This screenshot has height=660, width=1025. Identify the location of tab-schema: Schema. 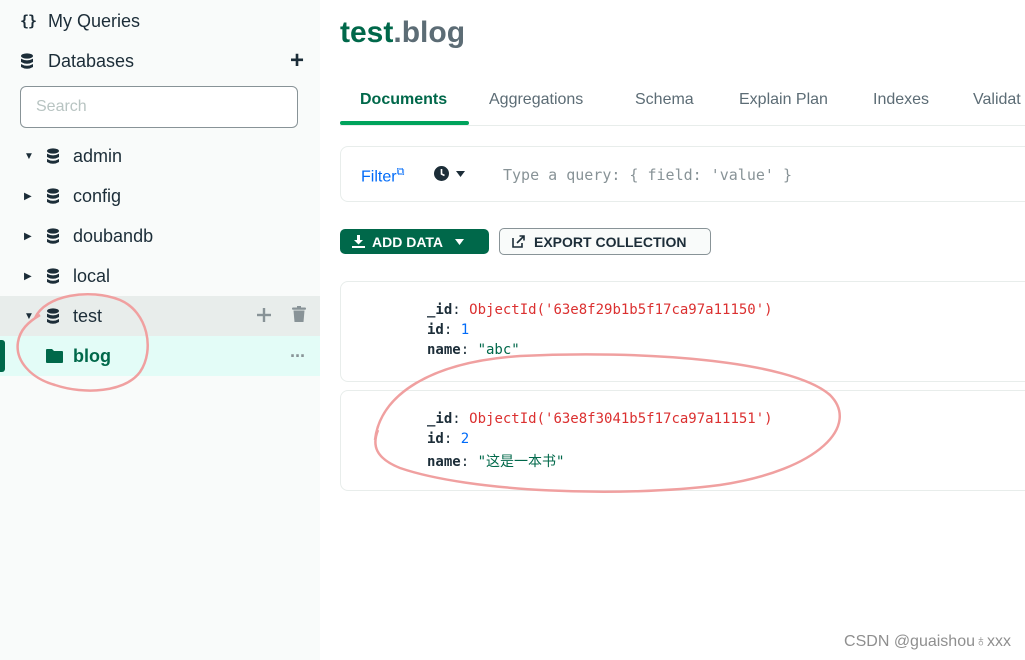
(664, 100).